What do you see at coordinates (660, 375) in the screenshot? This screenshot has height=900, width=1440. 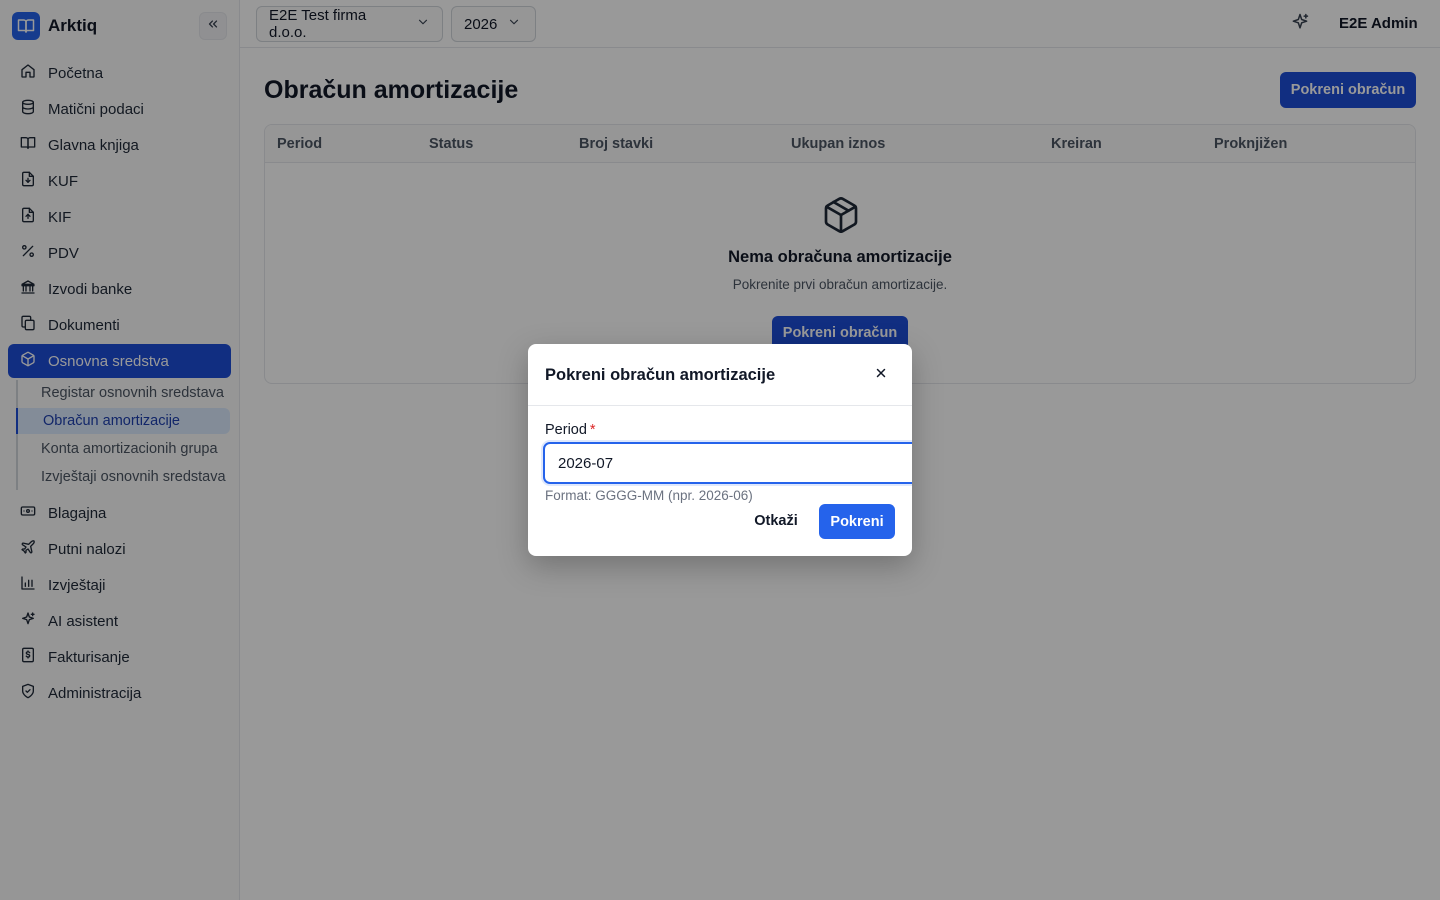 I see `dialog-title: Pokreni obračun amortizacije` at bounding box center [660, 375].